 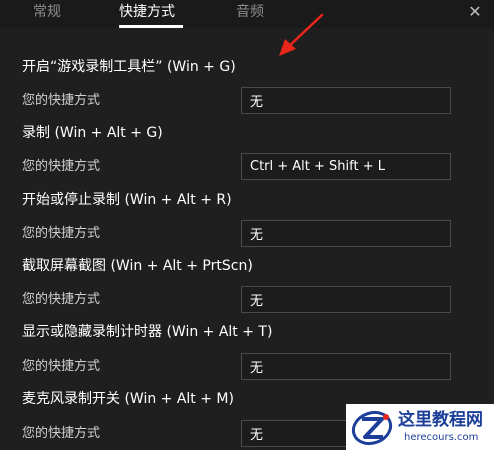 I want to click on watermark-logo-icon, so click(x=372, y=428).